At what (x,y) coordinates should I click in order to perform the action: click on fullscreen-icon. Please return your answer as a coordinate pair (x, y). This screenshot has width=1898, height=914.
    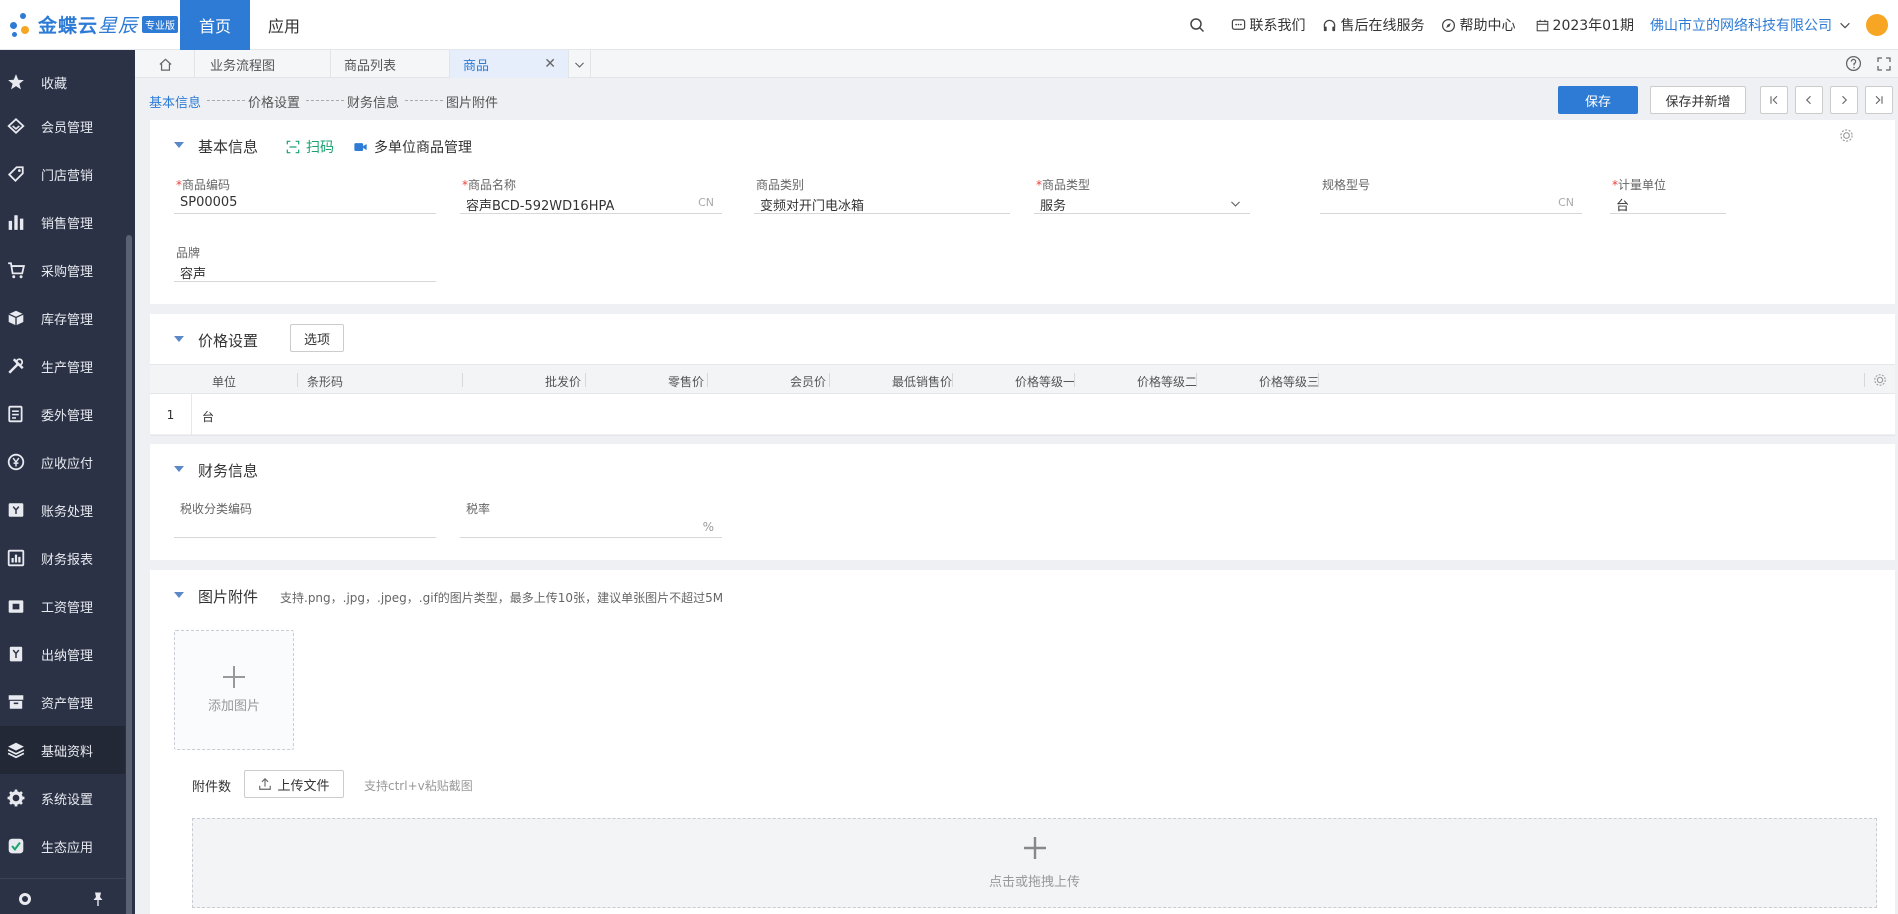
    Looking at the image, I should click on (1884, 64).